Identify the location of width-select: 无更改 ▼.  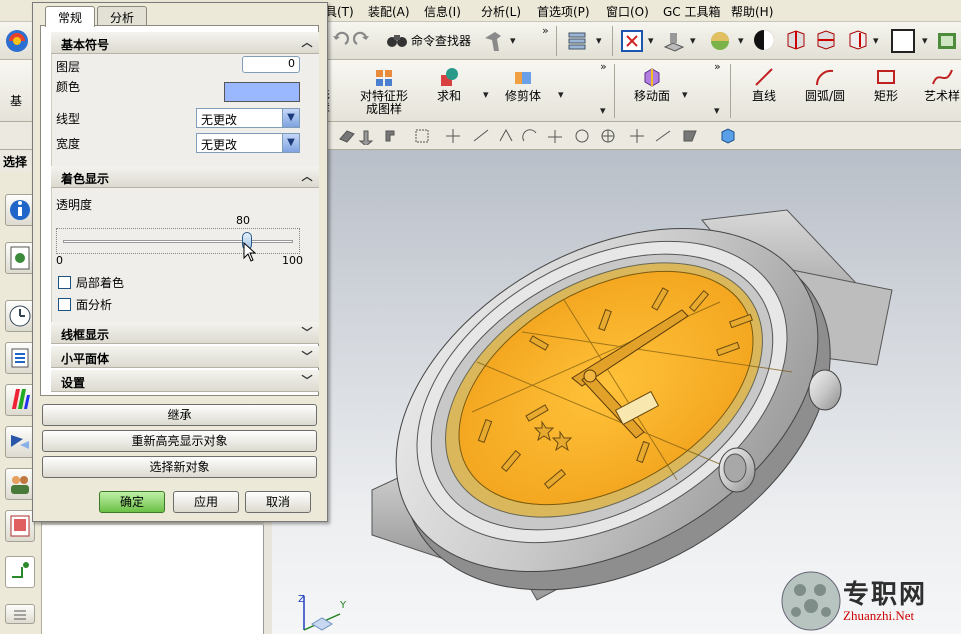
(248, 143).